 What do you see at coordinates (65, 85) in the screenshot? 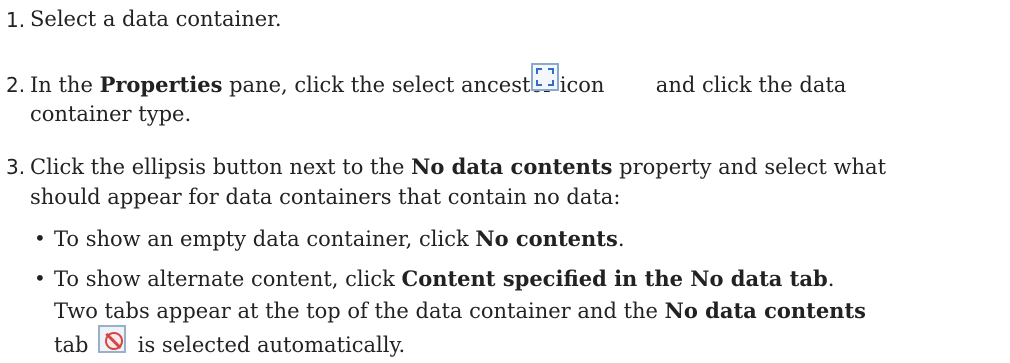
I see `step-2-pre: In the` at bounding box center [65, 85].